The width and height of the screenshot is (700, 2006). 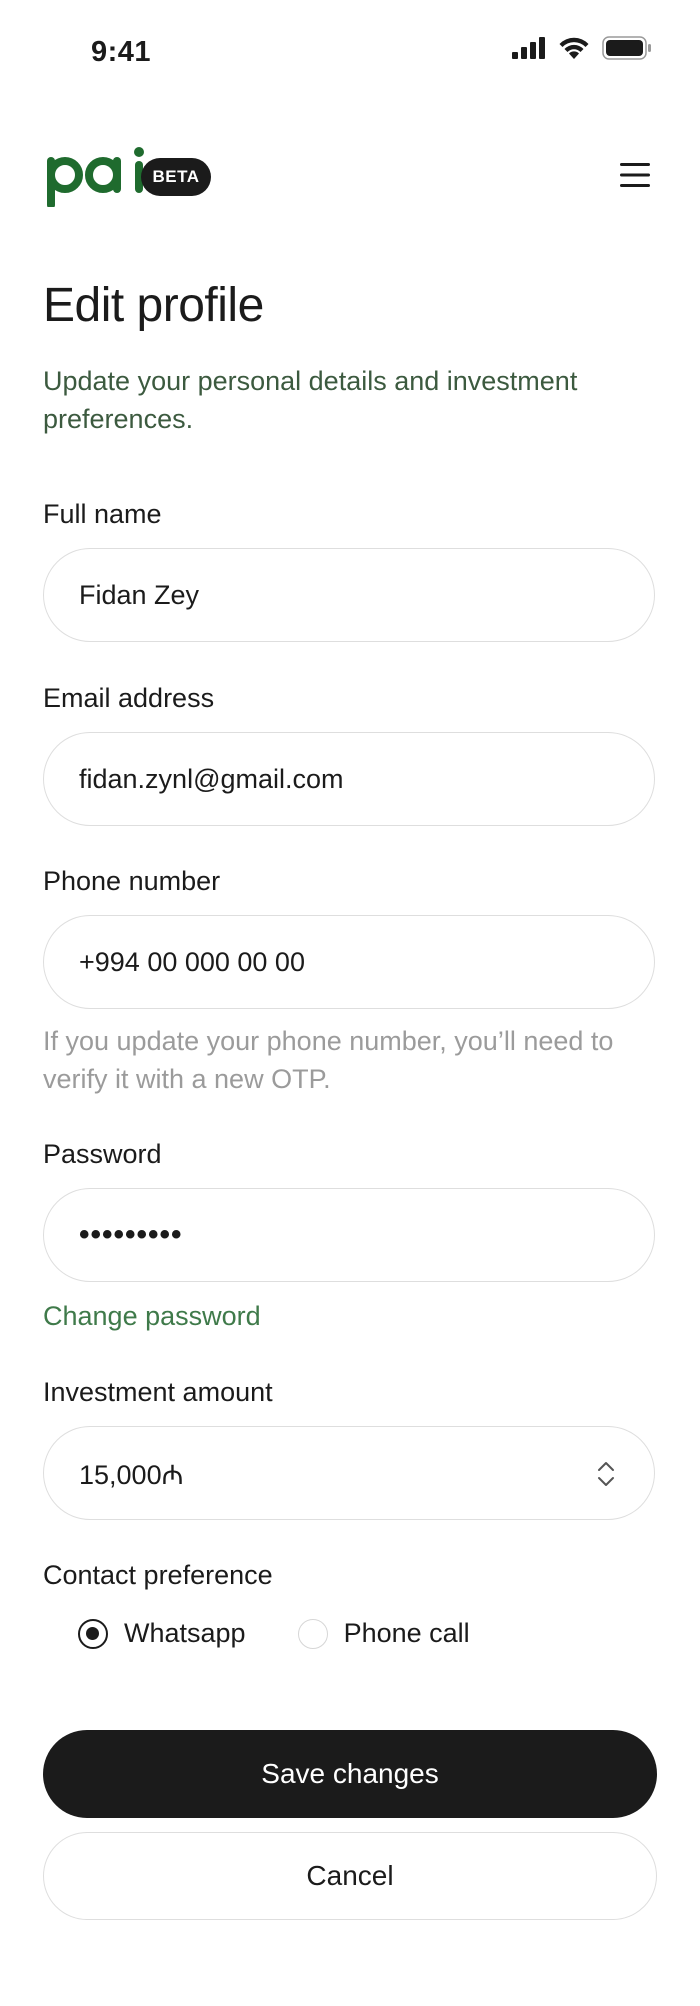 What do you see at coordinates (121, 52) in the screenshot?
I see `status-time: 9:41` at bounding box center [121, 52].